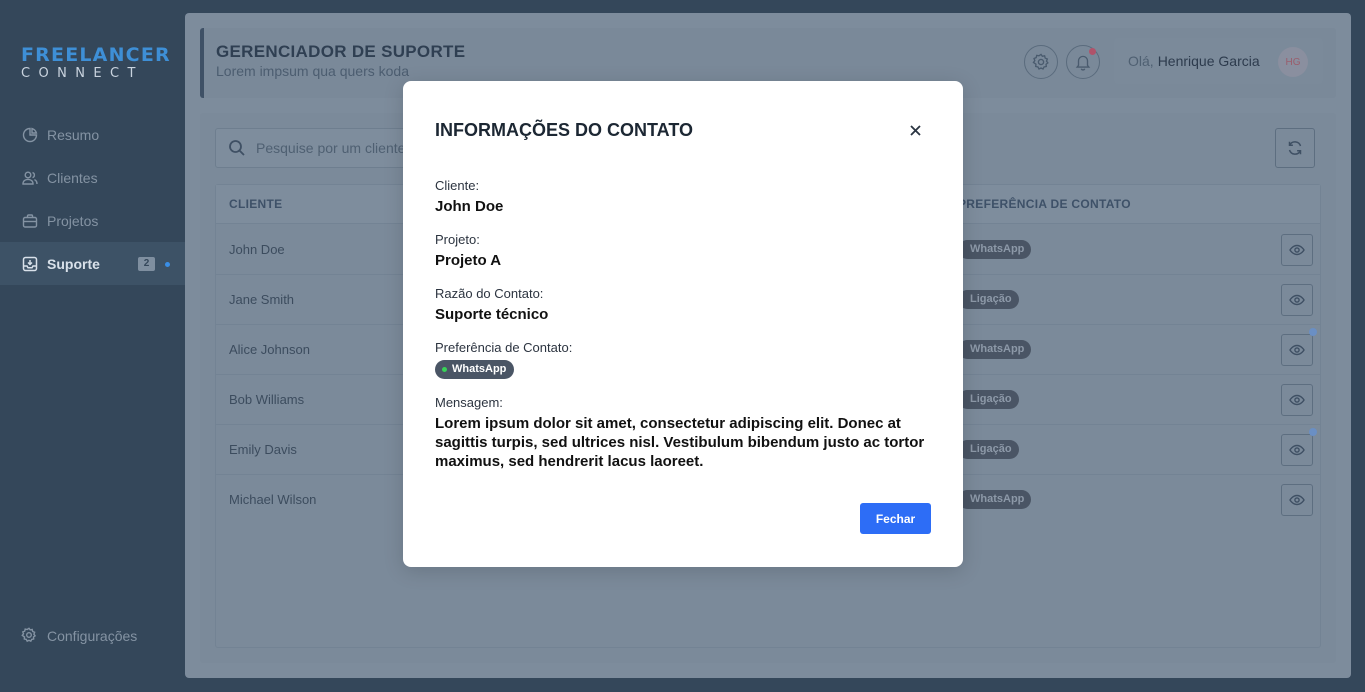  What do you see at coordinates (146, 264) in the screenshot?
I see `support-count-badge: 2` at bounding box center [146, 264].